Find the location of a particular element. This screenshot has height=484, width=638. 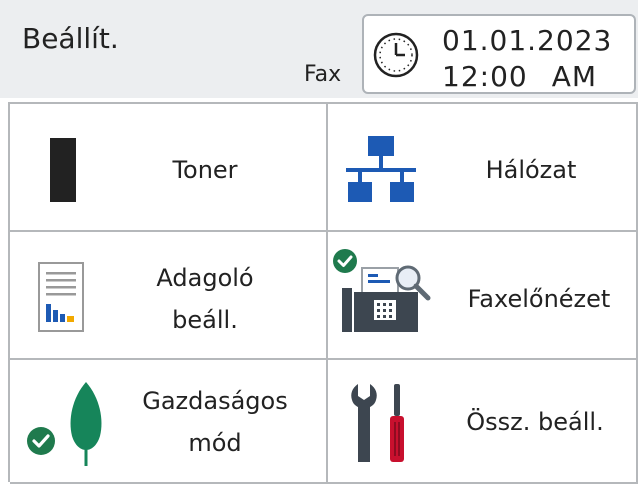

date-time-button: 01.01.2023 12:00 AM is located at coordinates (499, 54).